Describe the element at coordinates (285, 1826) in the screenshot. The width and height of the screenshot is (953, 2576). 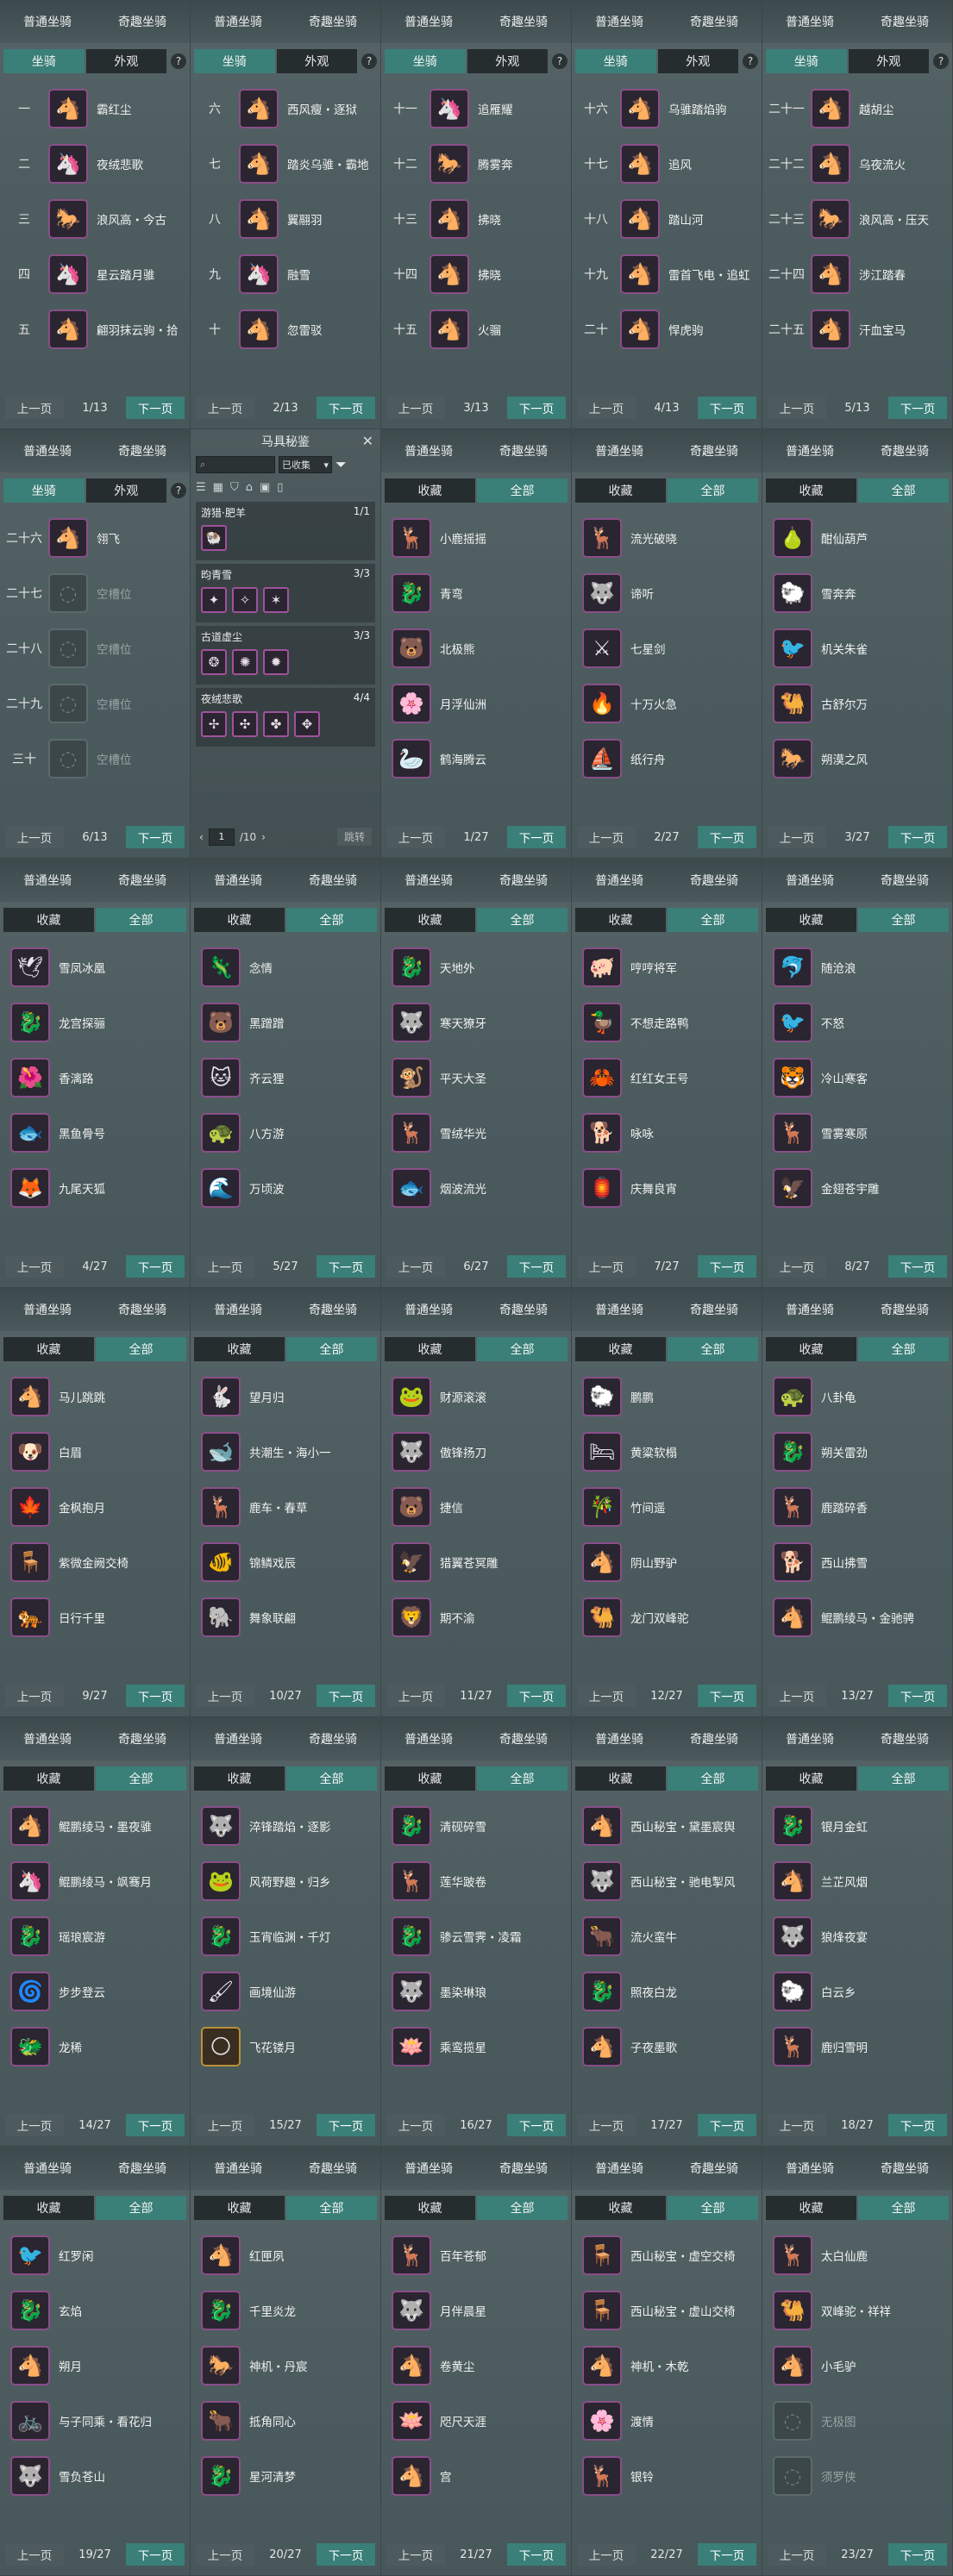
I see `list-item: 🐺 淬锋踏焰・逐影` at that location.